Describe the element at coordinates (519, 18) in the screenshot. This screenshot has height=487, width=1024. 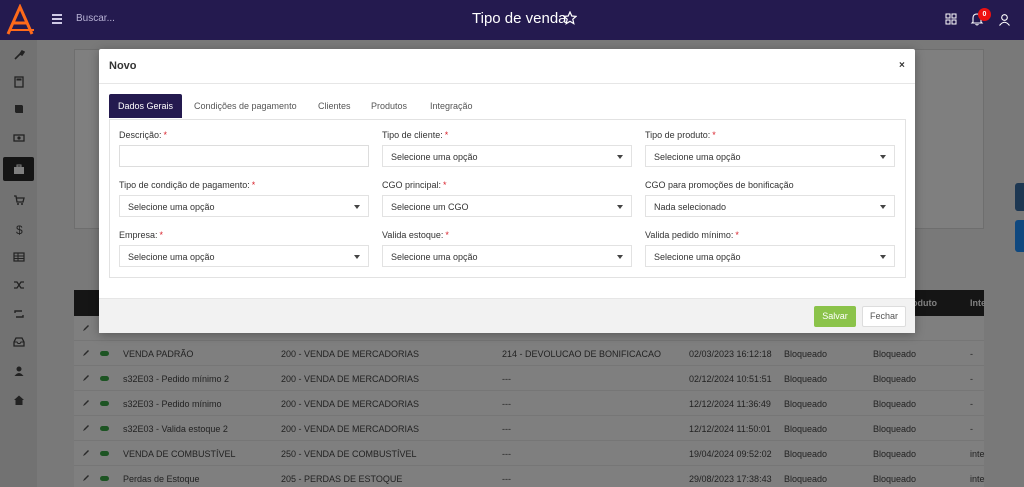
I see `page-title: Tipo de venda` at that location.